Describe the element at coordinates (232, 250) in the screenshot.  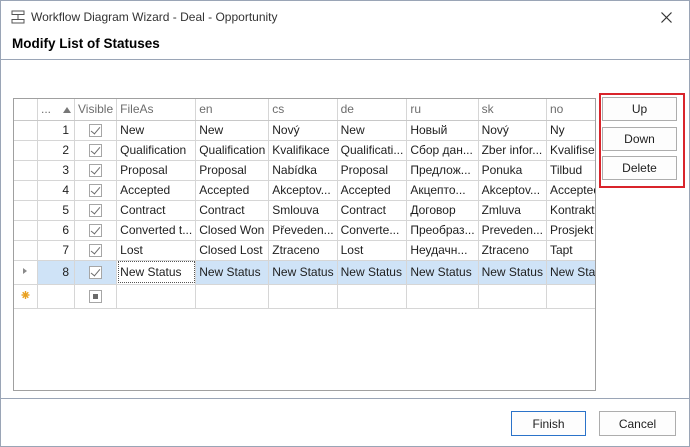
I see `cell-en: Closed Lost` at that location.